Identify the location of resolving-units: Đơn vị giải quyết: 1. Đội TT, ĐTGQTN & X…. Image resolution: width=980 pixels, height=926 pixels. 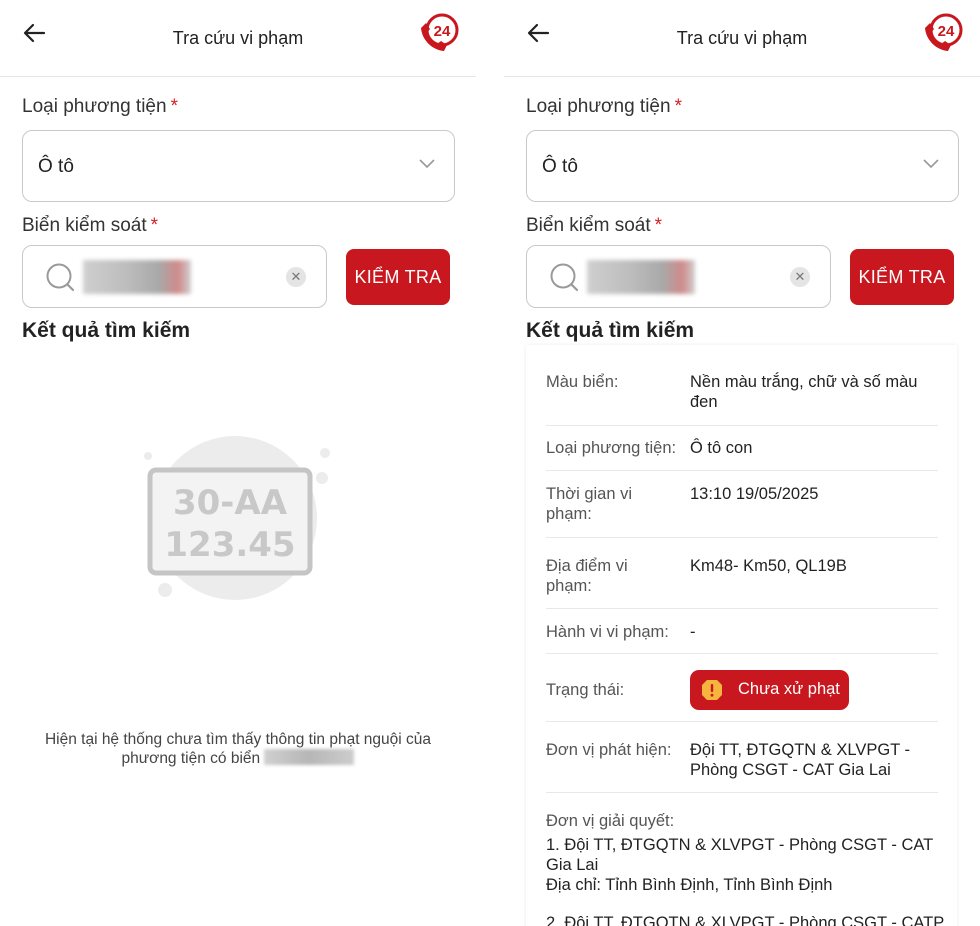
(746, 868).